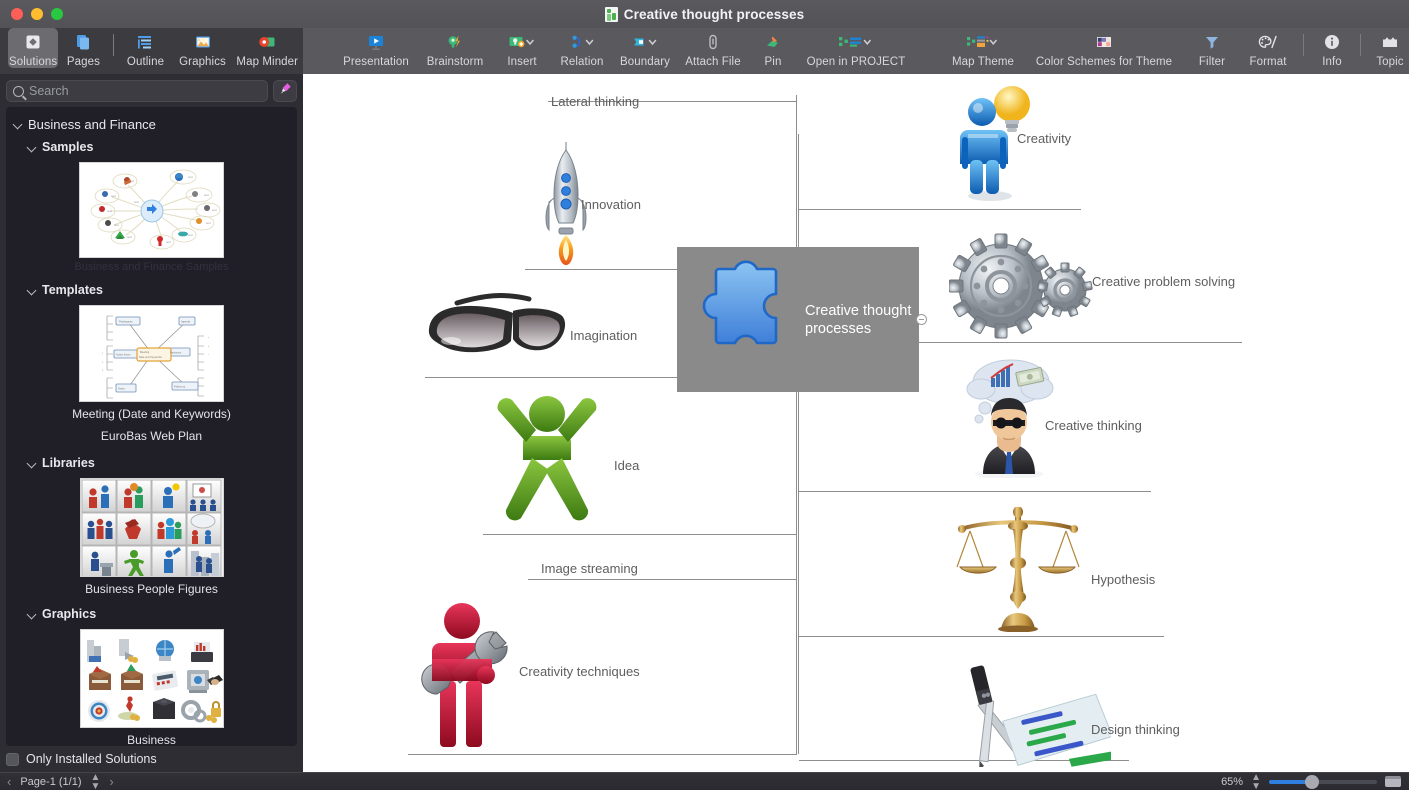 The width and height of the screenshot is (1409, 790). Describe the element at coordinates (1163, 281) in the screenshot. I see `node-label-creative-problem-solving: Creative problem solving` at that location.